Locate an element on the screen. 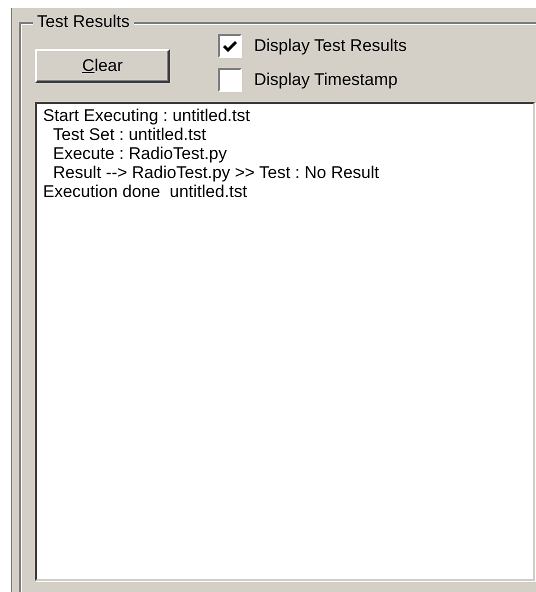 This screenshot has width=536, height=592. log-line: Start Executing : untitled.tst is located at coordinates (146, 115).